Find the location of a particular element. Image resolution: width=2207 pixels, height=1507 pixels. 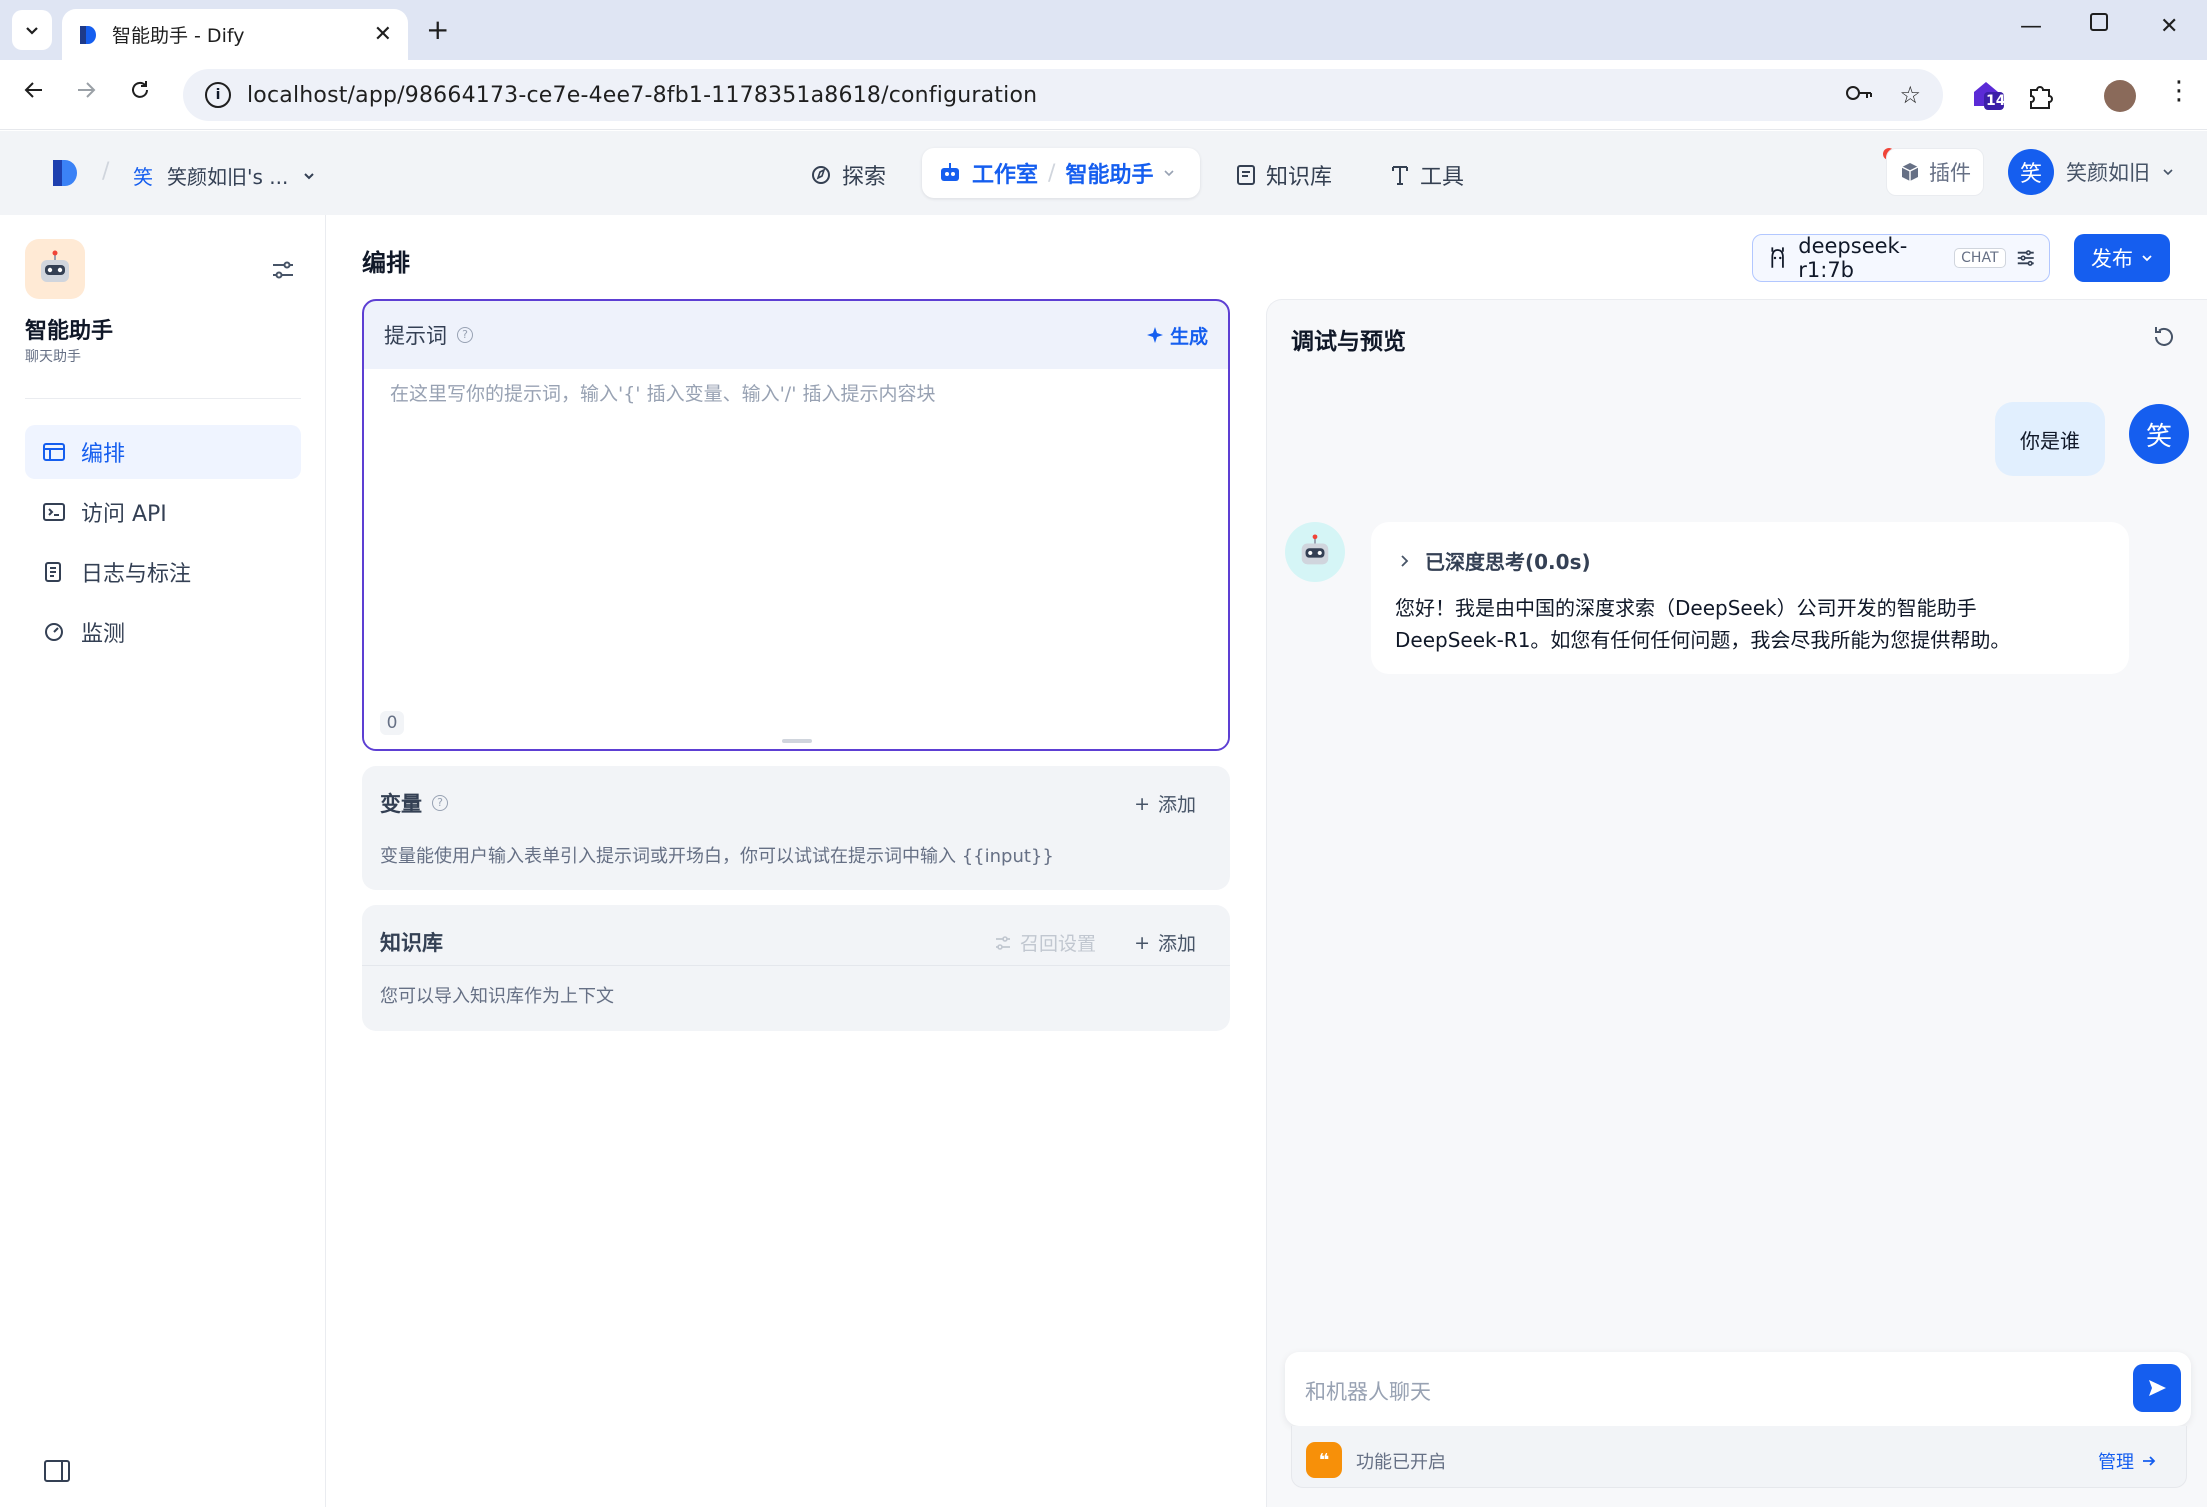

knowledge-description: 您可以导入知识库作为上下文 is located at coordinates (497, 996).